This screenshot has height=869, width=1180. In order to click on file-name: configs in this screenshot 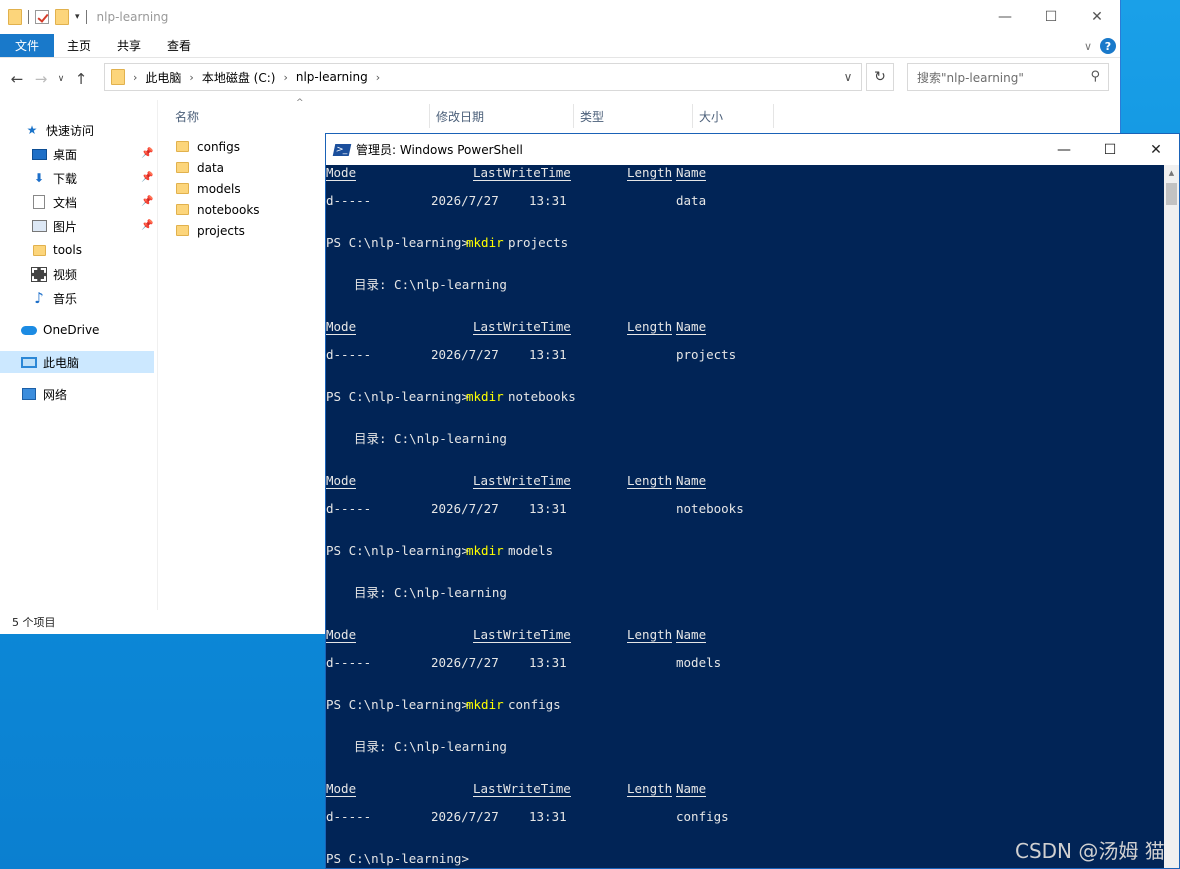, I will do `click(218, 146)`.